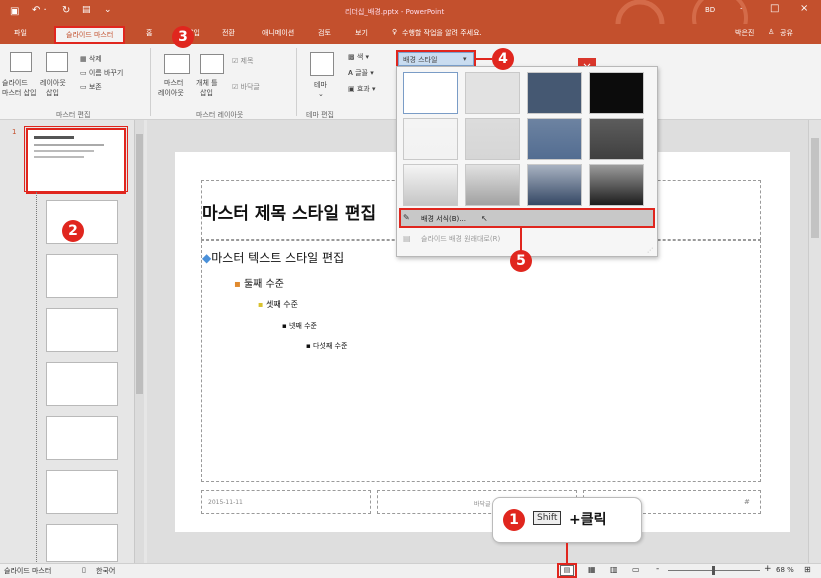 The width and height of the screenshot is (821, 578). Describe the element at coordinates (84, 570) in the screenshot. I see `spelling-icon: ▯` at that location.